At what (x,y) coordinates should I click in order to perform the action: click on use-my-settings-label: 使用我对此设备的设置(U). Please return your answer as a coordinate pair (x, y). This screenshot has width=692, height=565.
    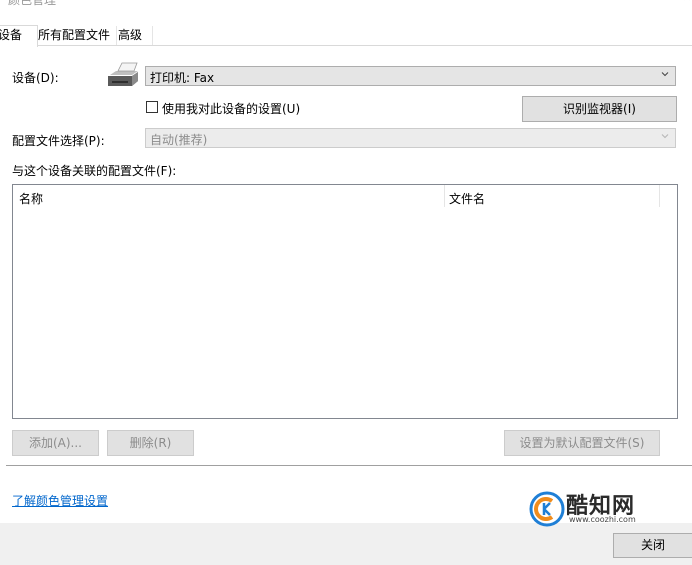
    Looking at the image, I should click on (231, 108).